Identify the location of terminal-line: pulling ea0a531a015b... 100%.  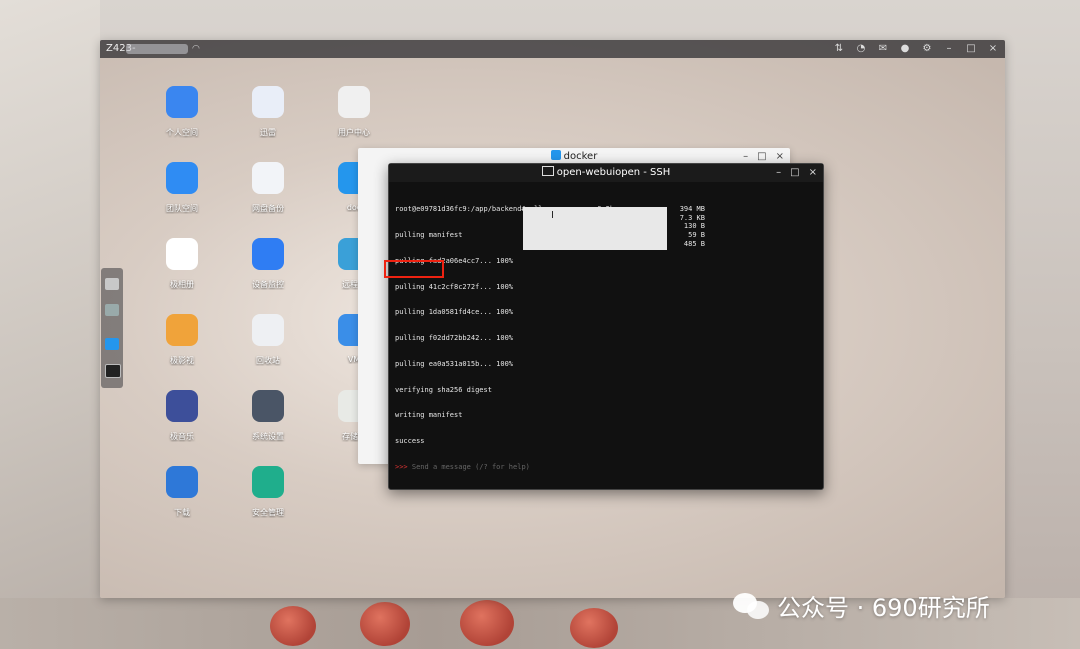
(454, 363).